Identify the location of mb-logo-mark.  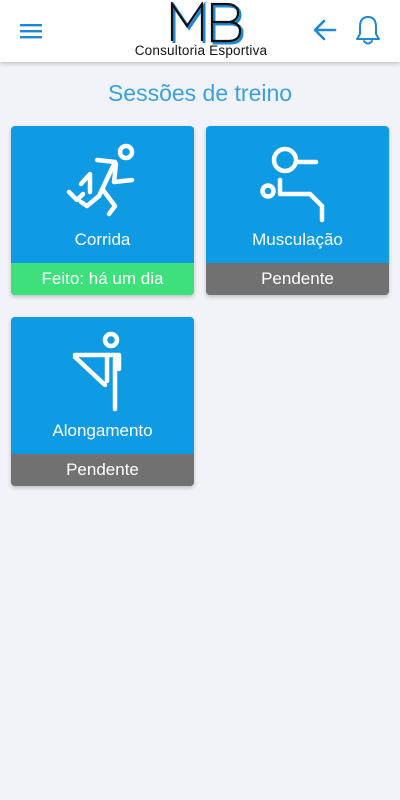
(207, 23).